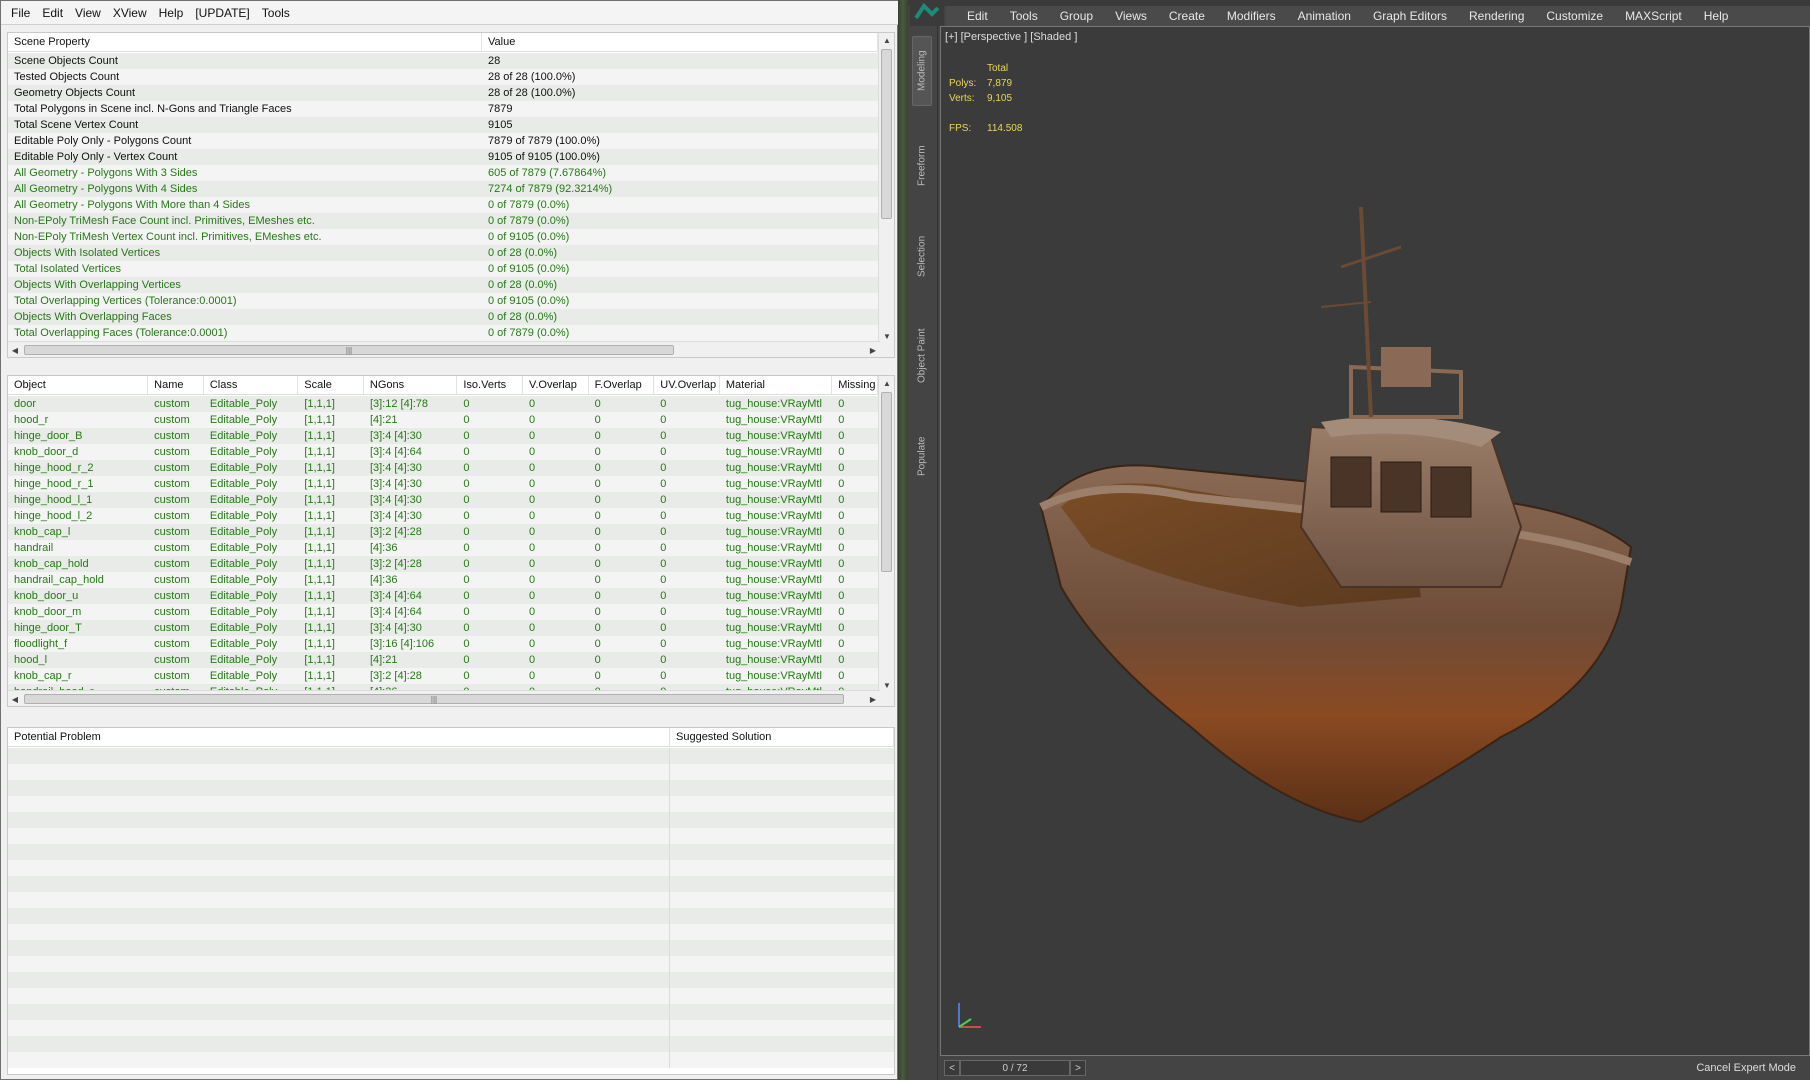  Describe the element at coordinates (245, 42) in the screenshot. I see `col-scene-property: Scene Property` at that location.